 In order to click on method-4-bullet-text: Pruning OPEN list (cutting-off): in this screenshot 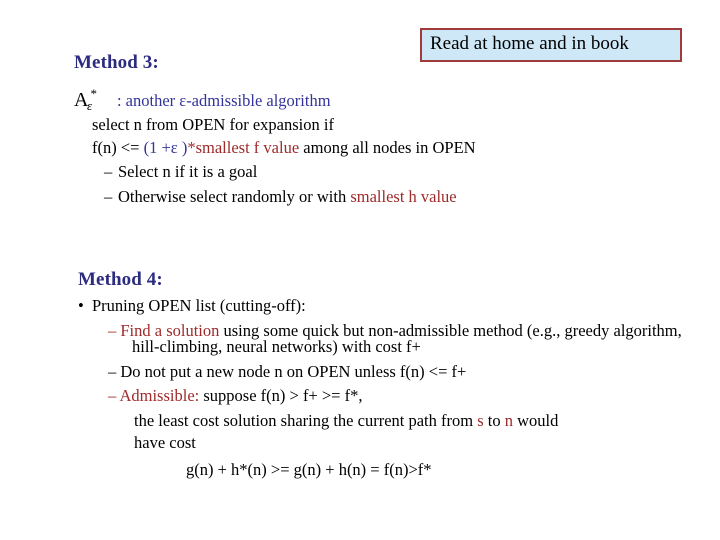, I will do `click(199, 305)`.